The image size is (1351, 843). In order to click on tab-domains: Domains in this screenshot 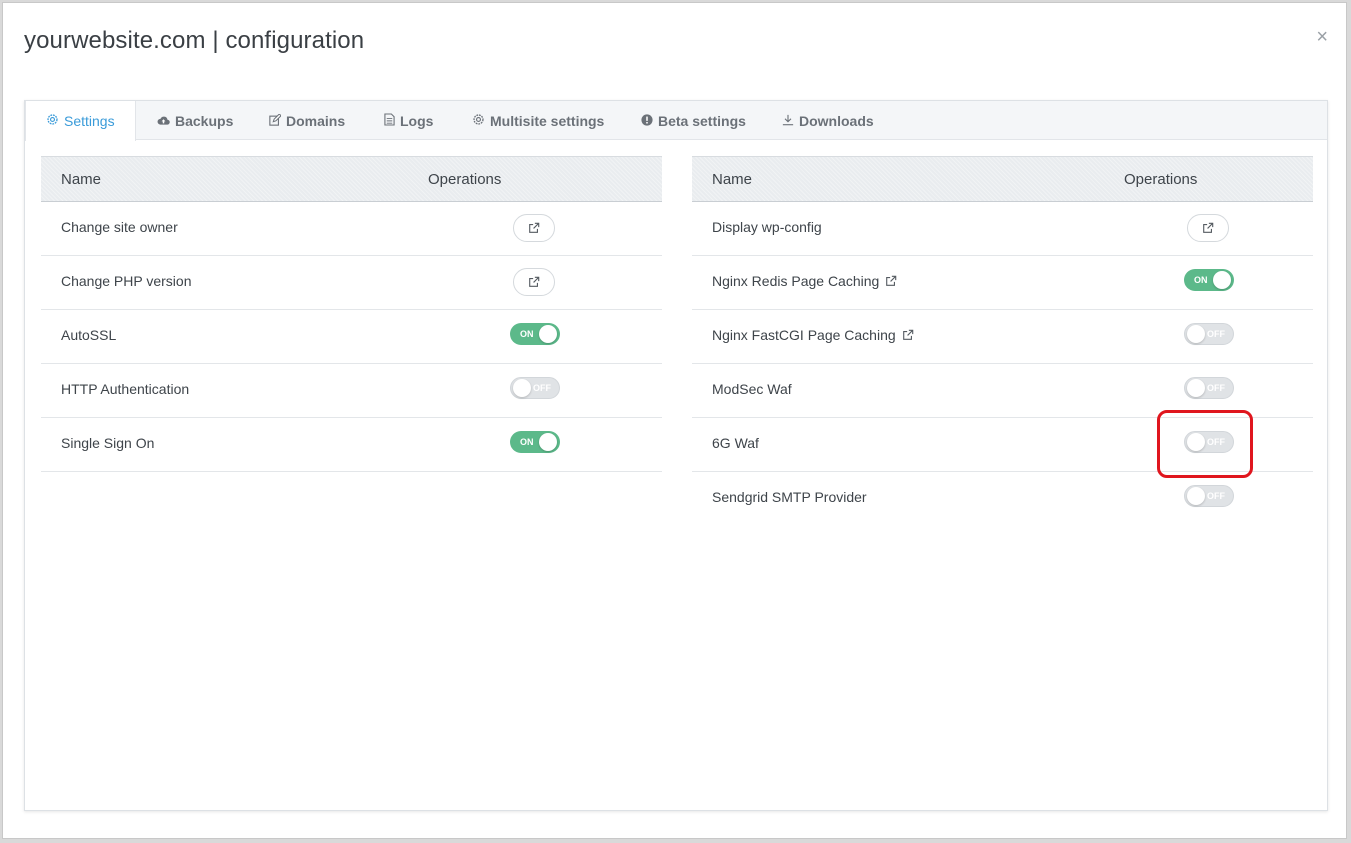, I will do `click(307, 120)`.